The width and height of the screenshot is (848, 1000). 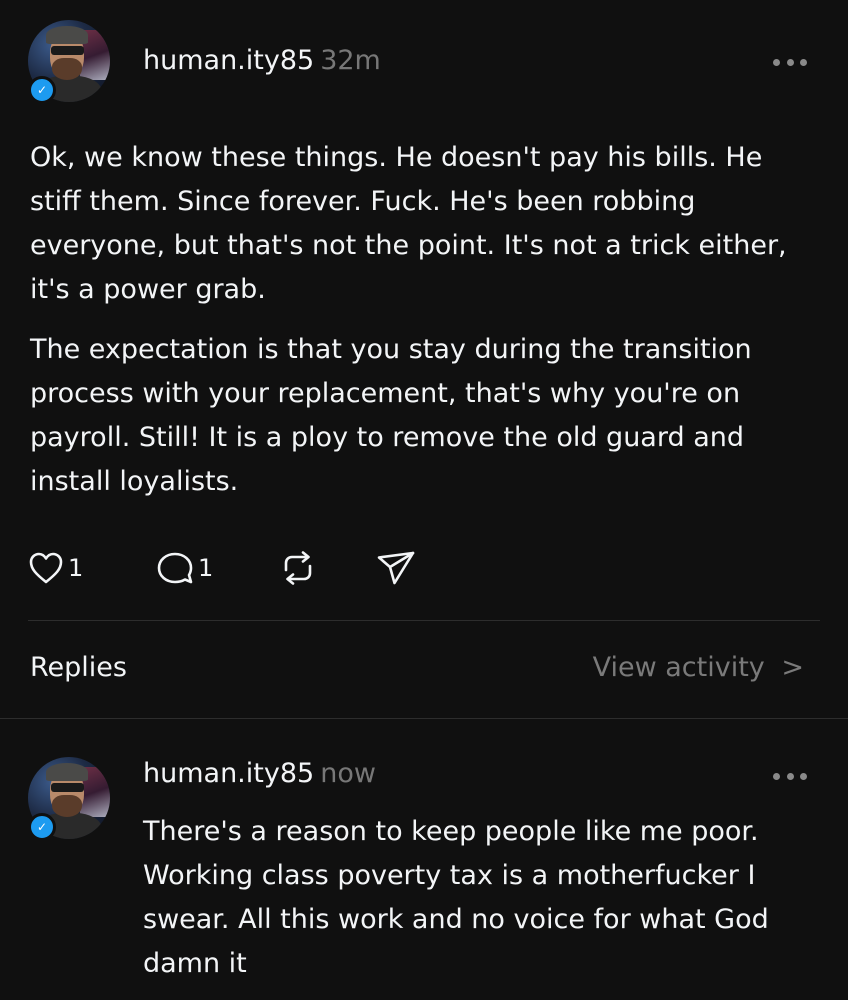 I want to click on view-activity-link: View activity >, so click(x=698, y=667).